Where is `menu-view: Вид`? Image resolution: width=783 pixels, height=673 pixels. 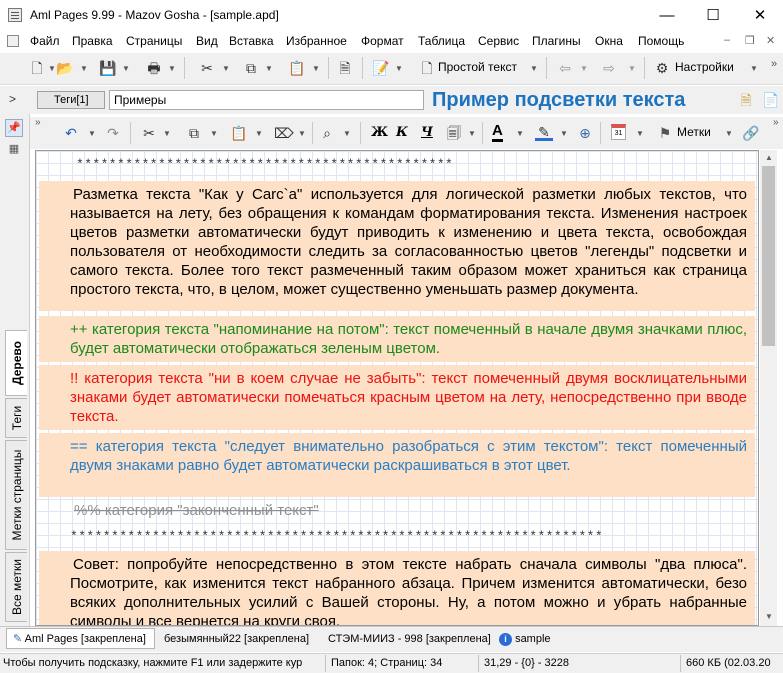
menu-view: Вид is located at coordinates (207, 41).